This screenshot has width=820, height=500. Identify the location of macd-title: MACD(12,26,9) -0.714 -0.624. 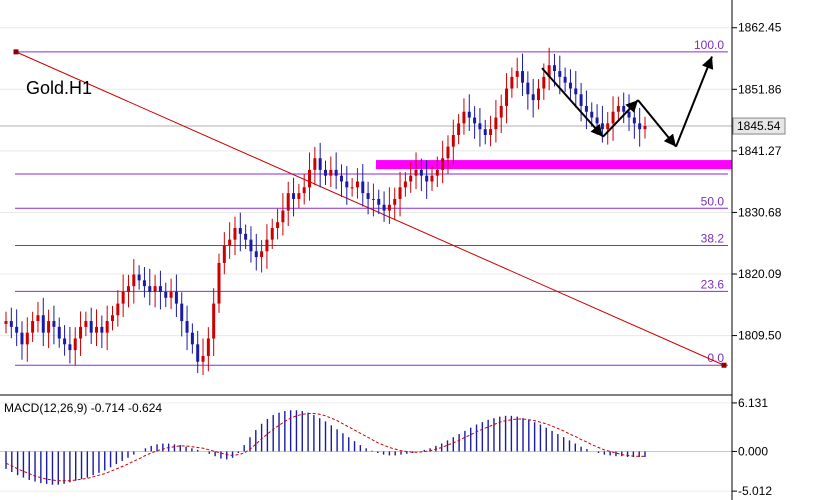
(83, 408).